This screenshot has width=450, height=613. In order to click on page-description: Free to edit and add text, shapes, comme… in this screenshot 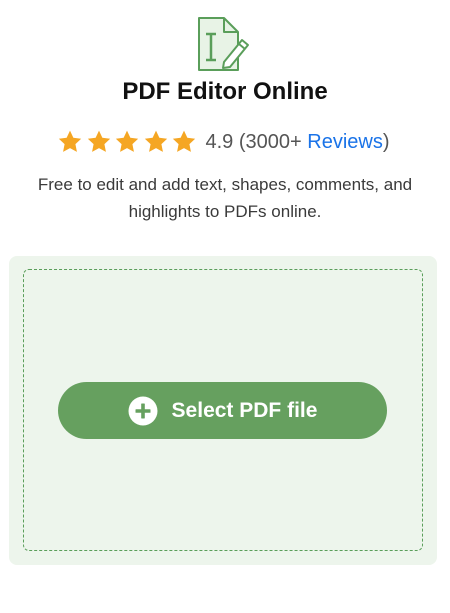, I will do `click(225, 198)`.